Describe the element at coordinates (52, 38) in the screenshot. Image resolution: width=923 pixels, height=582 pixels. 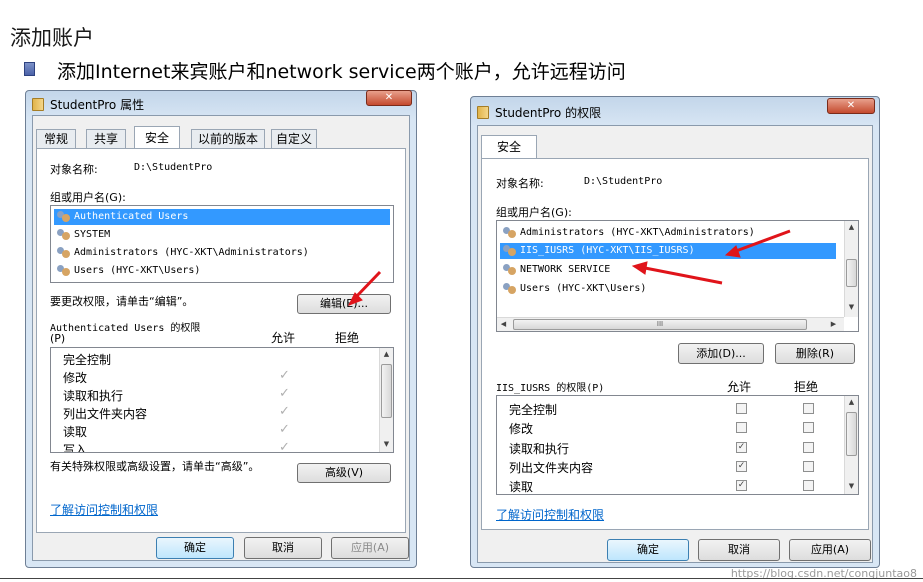
I see `slide-title: 添加账户` at that location.